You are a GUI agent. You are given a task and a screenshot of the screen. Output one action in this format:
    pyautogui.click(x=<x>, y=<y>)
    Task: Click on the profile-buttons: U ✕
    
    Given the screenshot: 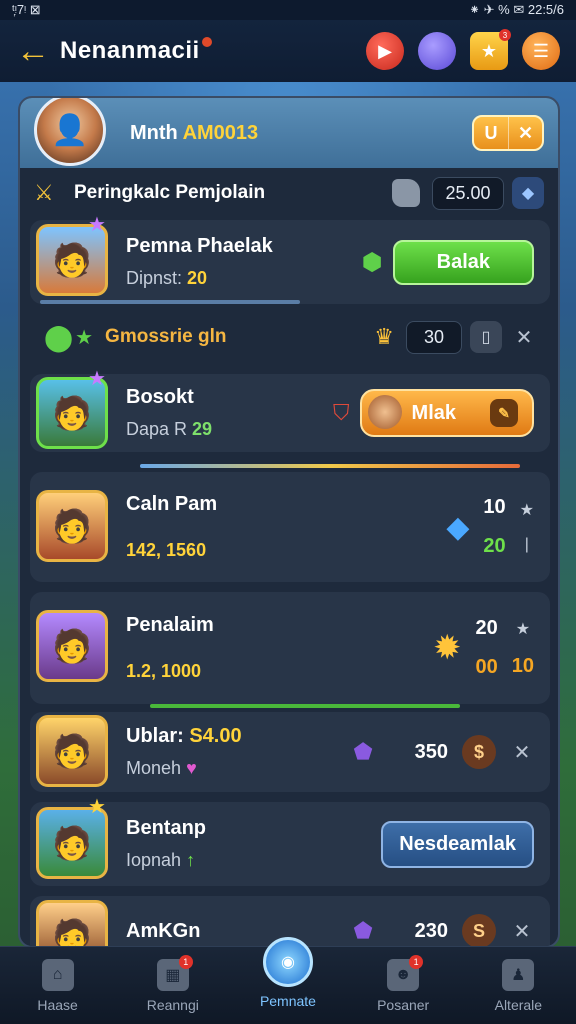 What is the action you would take?
    pyautogui.click(x=508, y=133)
    